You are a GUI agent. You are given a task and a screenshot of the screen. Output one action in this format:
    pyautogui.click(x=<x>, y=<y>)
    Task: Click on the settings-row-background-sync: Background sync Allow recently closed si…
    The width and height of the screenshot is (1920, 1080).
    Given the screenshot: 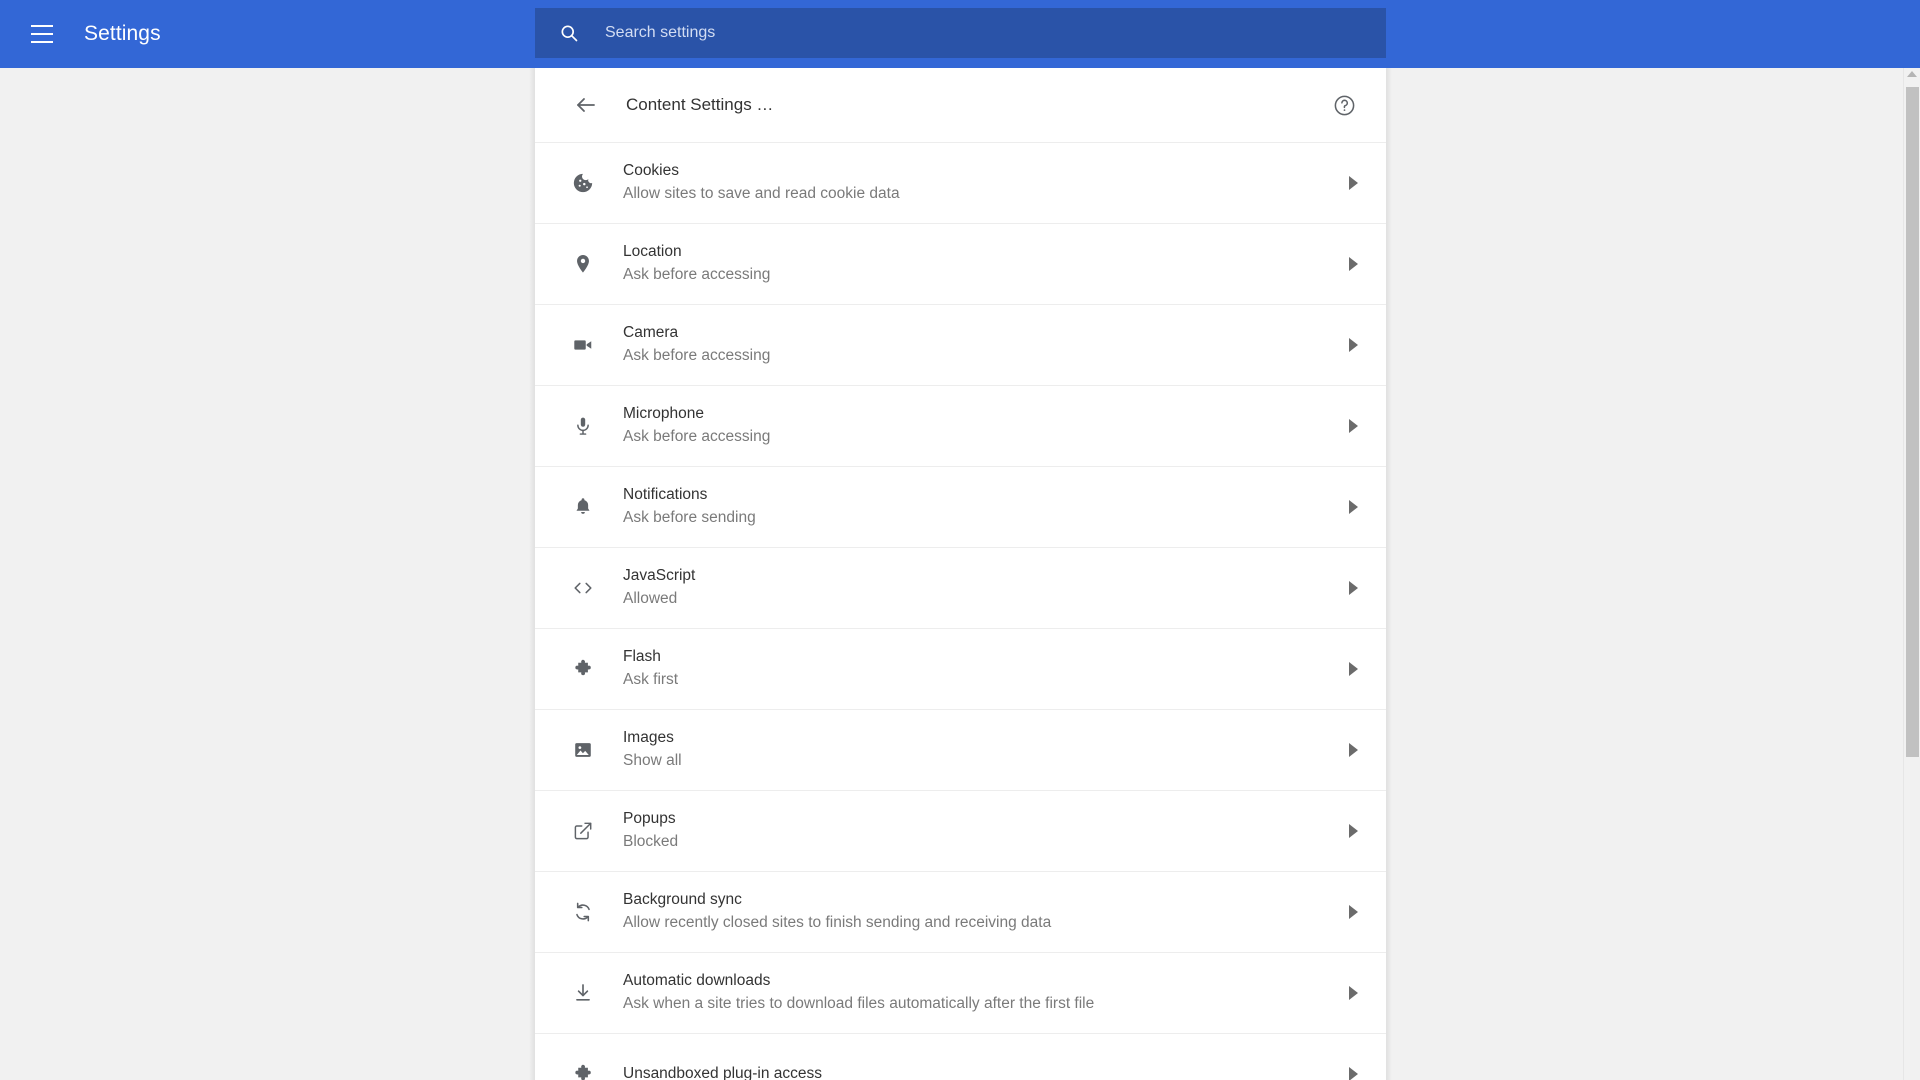 What is the action you would take?
    pyautogui.click(x=960, y=911)
    